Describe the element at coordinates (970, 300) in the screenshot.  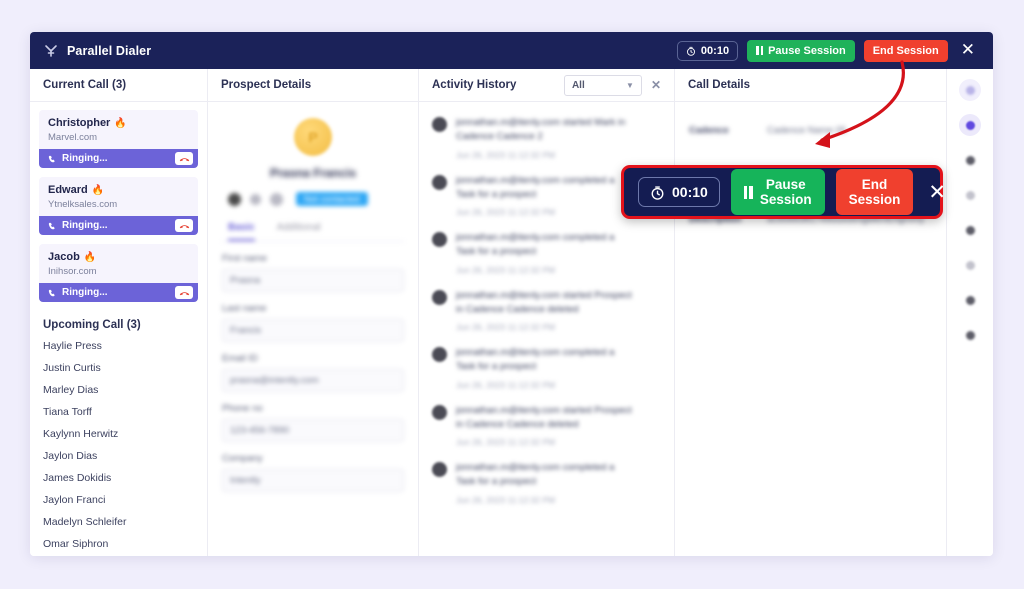
I see `report-icon` at that location.